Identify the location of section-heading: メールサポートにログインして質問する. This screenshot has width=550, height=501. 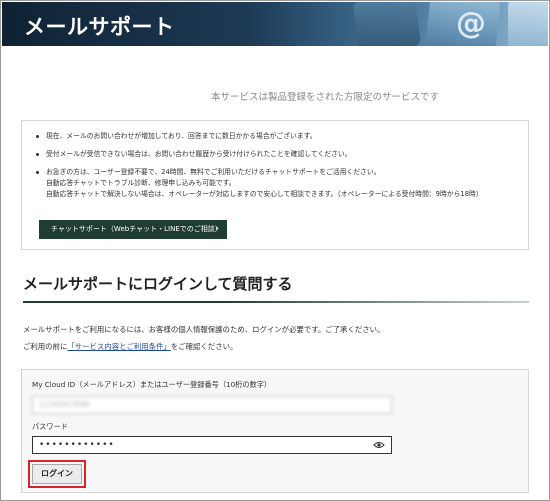
(158, 284).